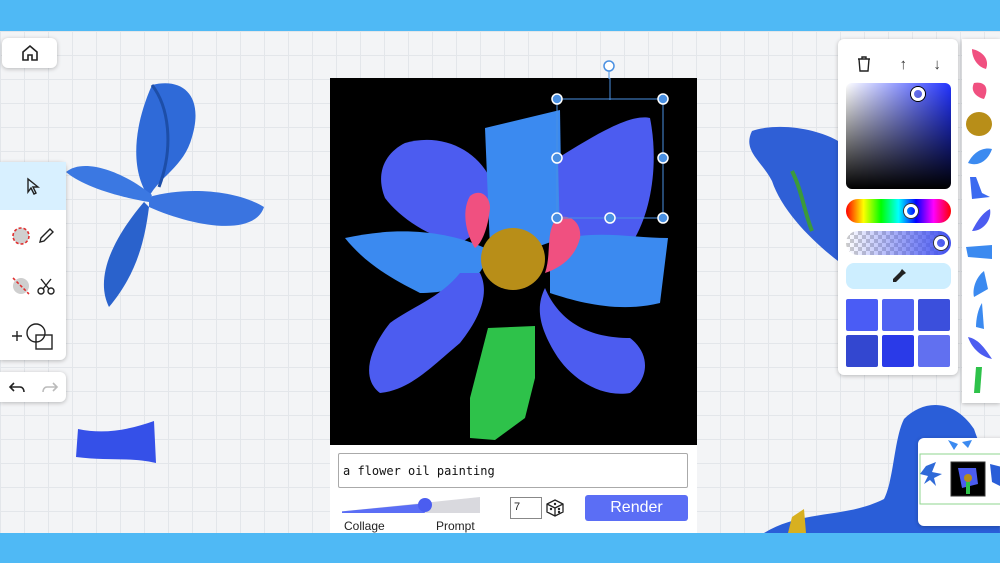 Image resolution: width=1000 pixels, height=563 pixels. Describe the element at coordinates (903, 64) in the screenshot. I see `arrow-up-icon: ↑` at that location.